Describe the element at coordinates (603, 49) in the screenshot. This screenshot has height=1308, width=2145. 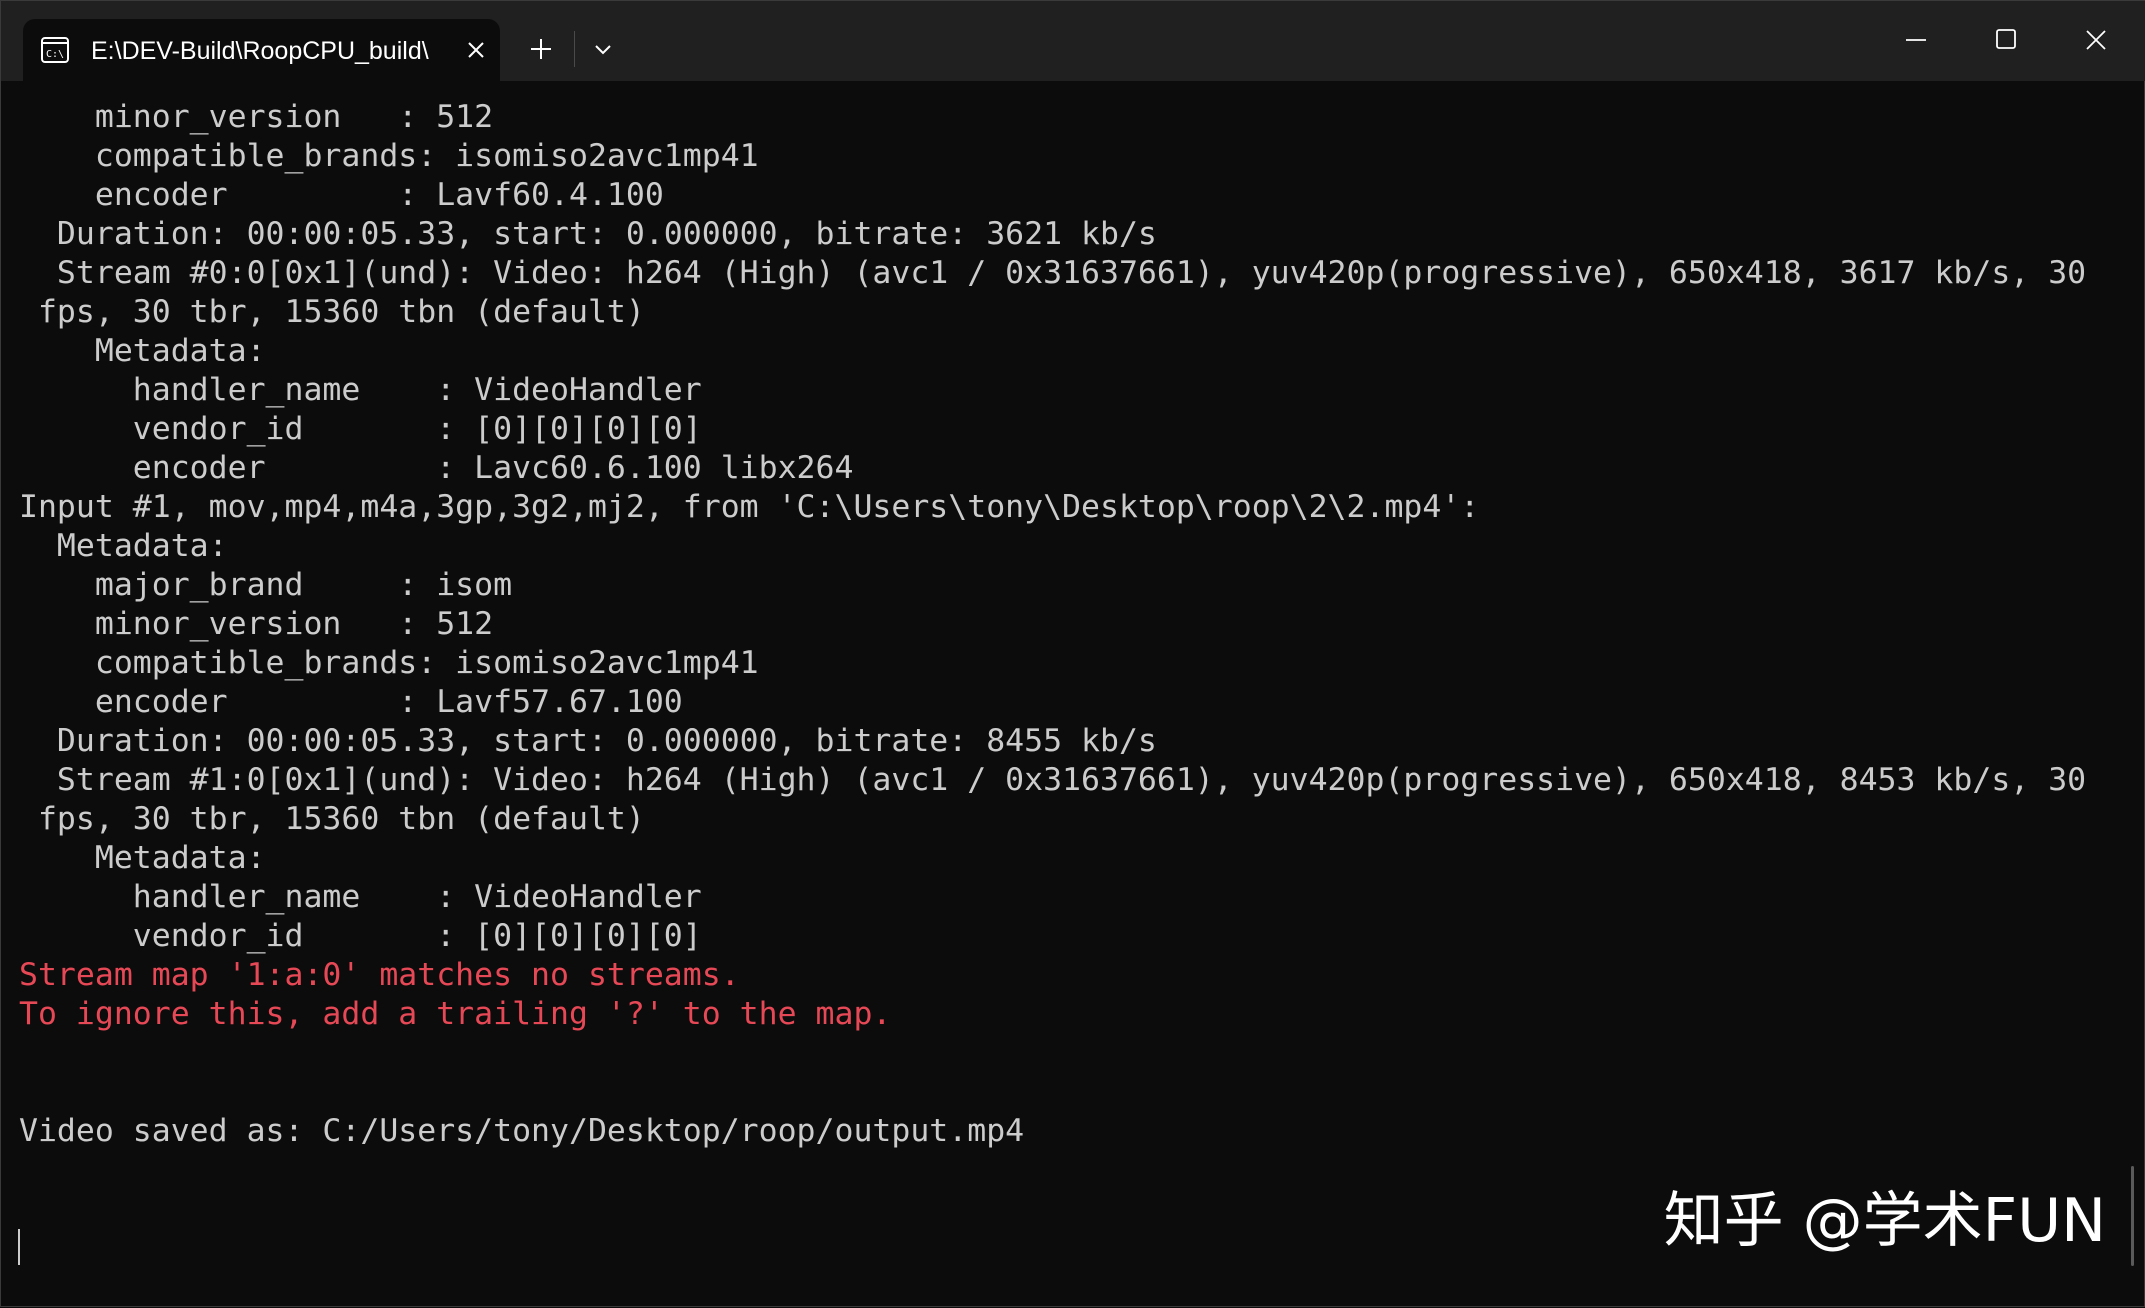
I see `chevron-down-icon` at that location.